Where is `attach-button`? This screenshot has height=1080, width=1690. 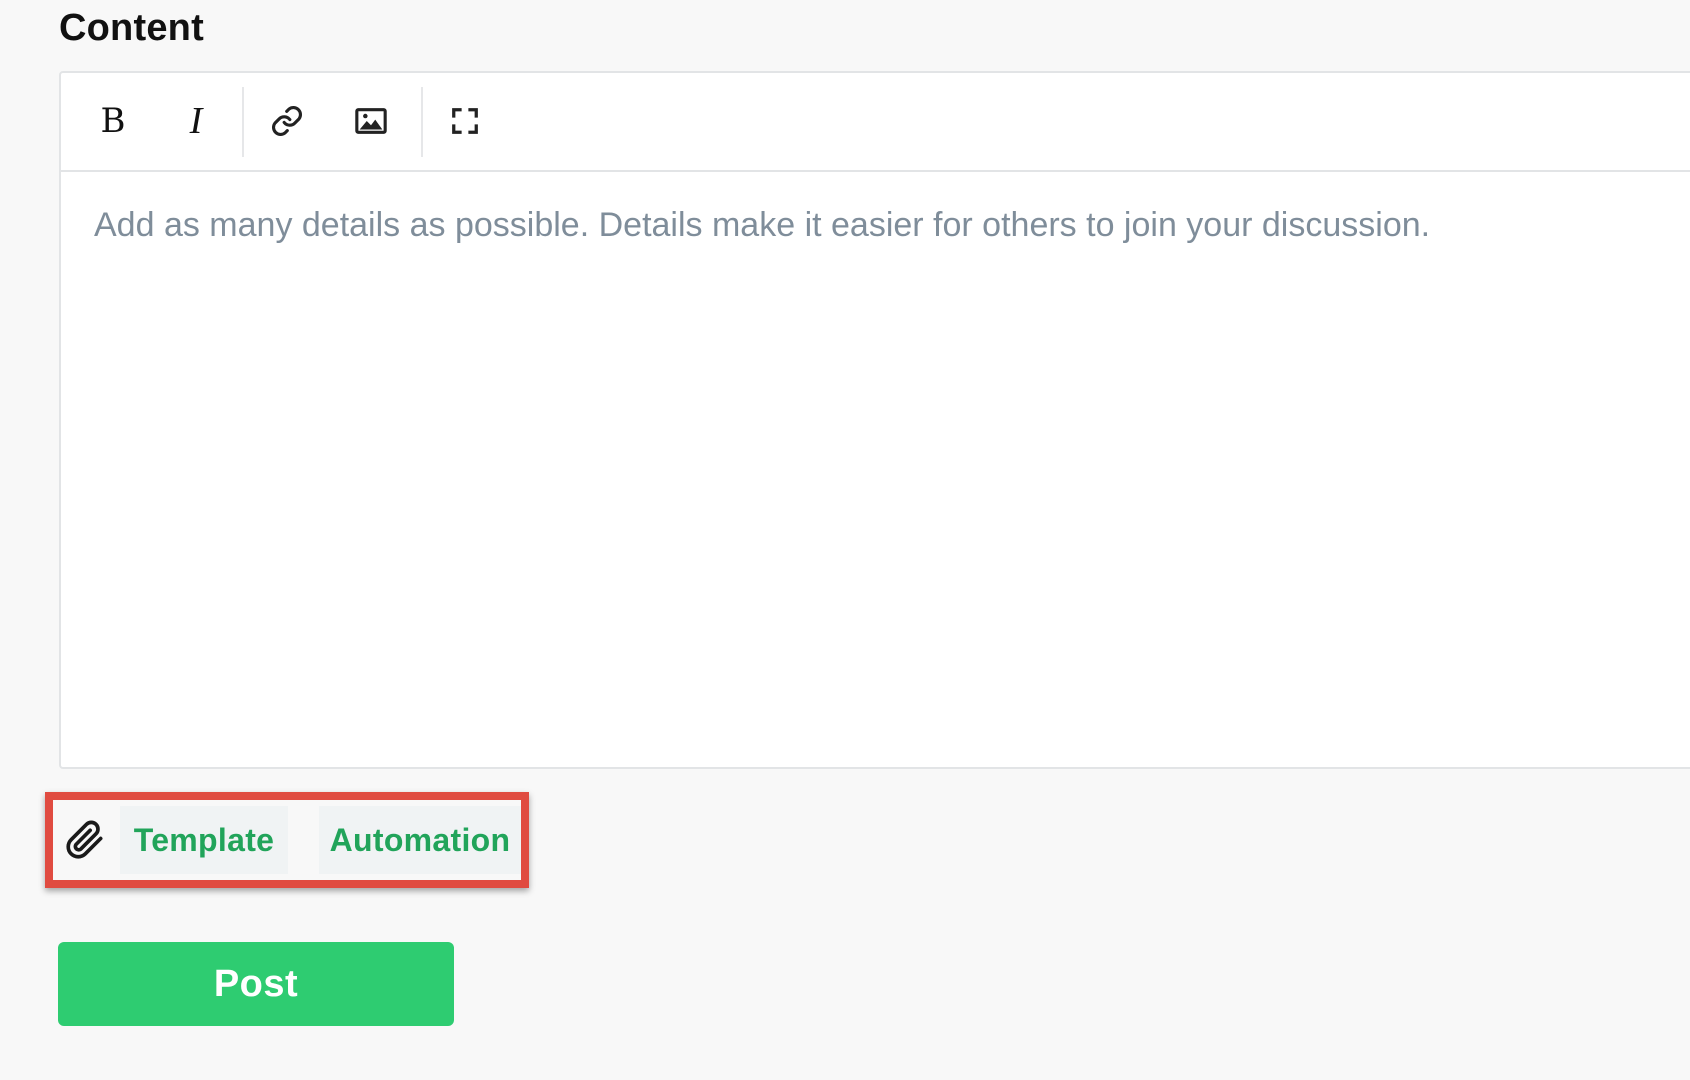
attach-button is located at coordinates (85, 840).